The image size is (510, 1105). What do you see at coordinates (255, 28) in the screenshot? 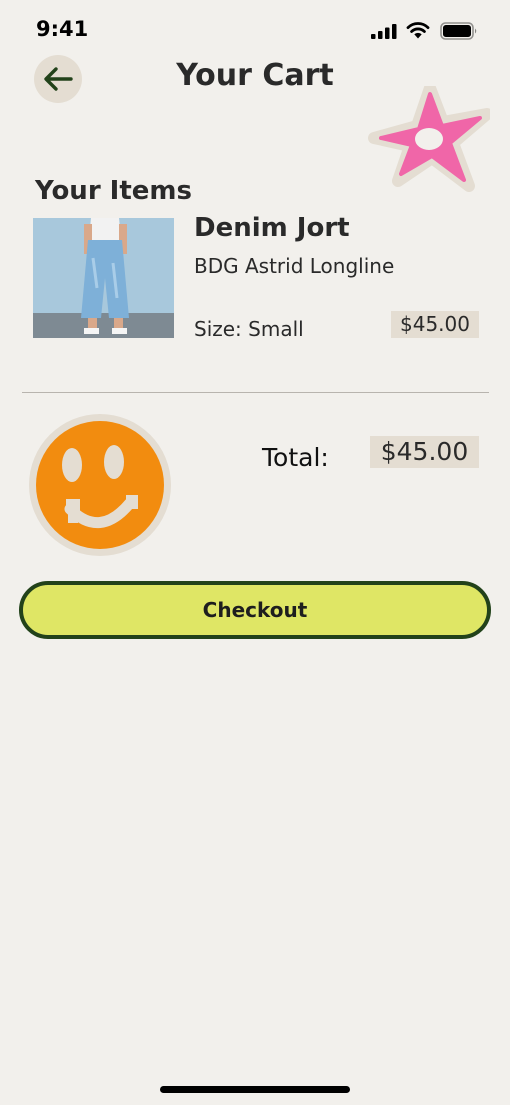
I see `status-bar: 9:41` at bounding box center [255, 28].